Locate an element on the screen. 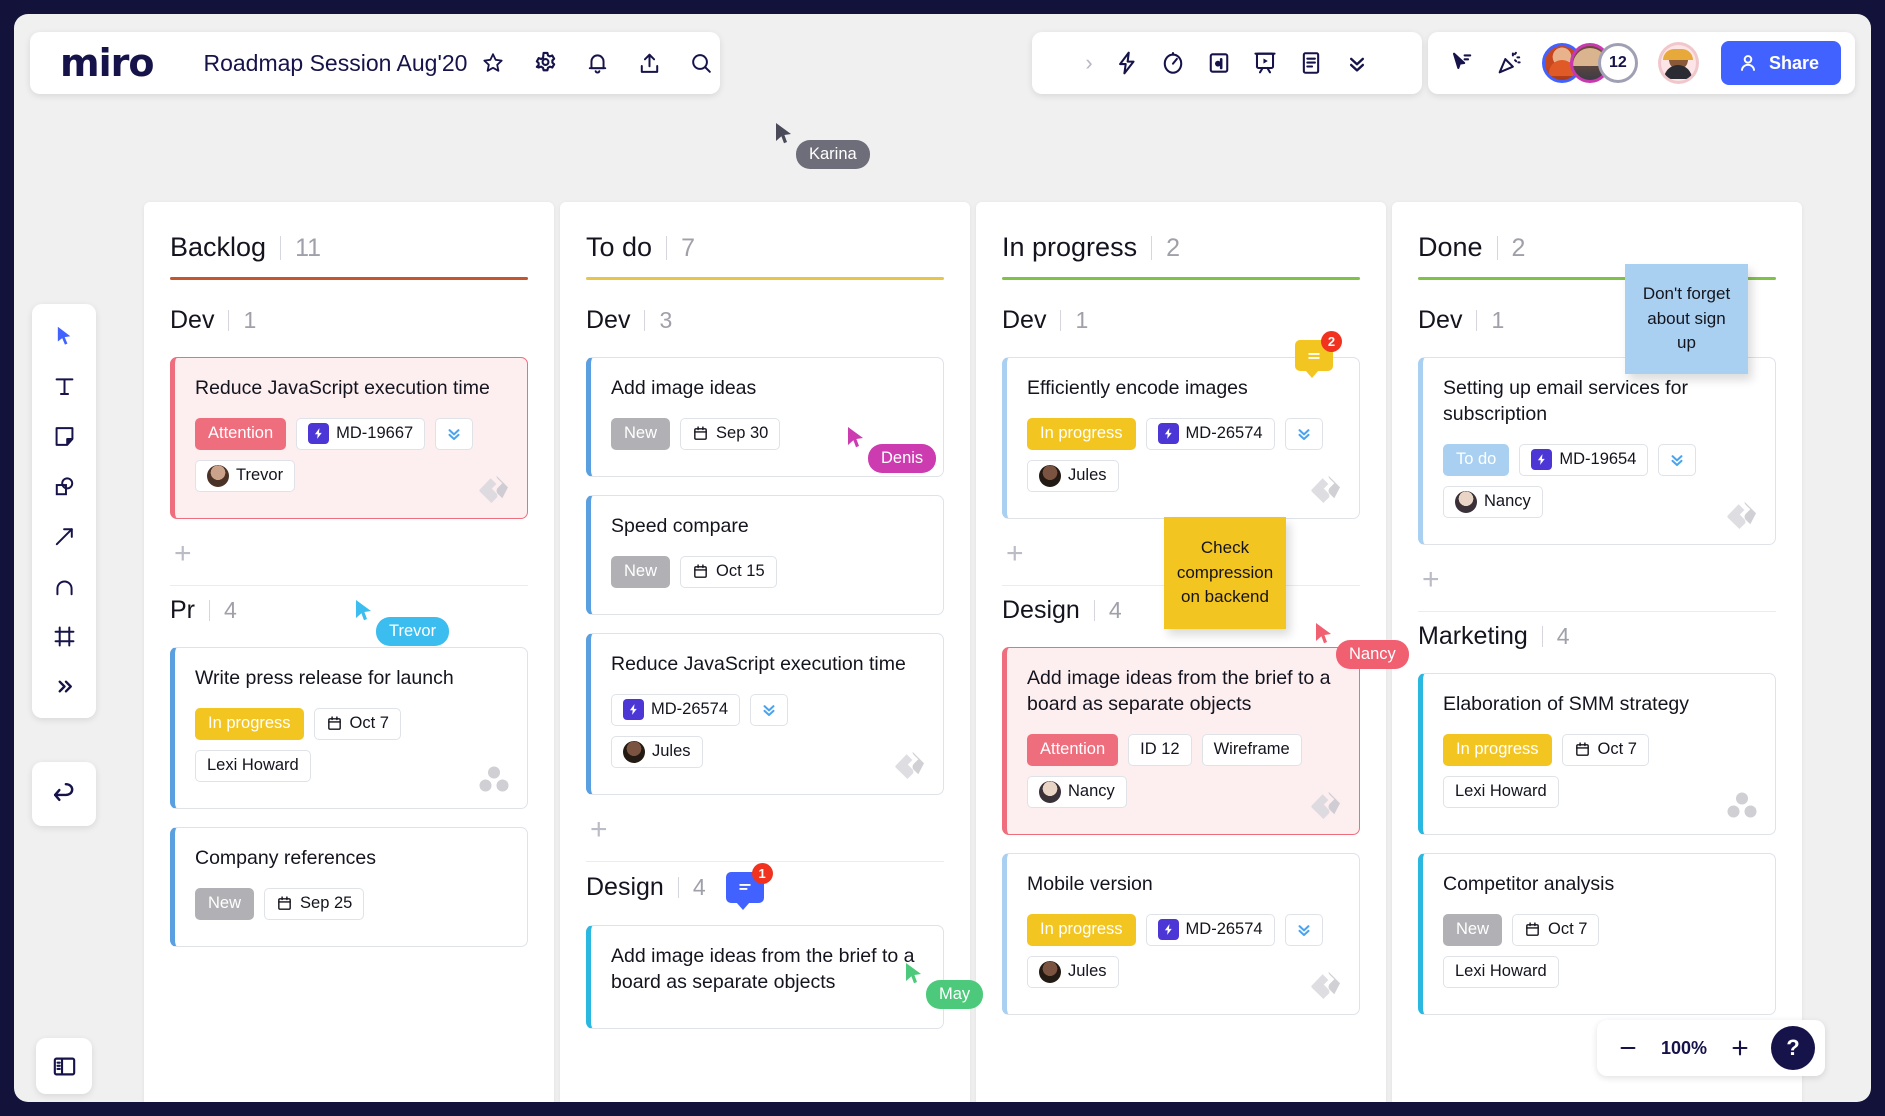  celebration-icon is located at coordinates (1509, 63).